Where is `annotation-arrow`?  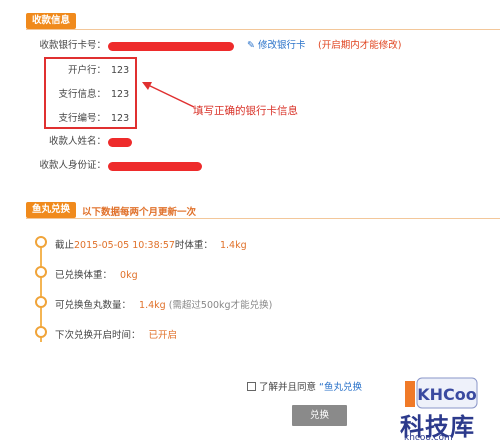 annotation-arrow is located at coordinates (168, 95).